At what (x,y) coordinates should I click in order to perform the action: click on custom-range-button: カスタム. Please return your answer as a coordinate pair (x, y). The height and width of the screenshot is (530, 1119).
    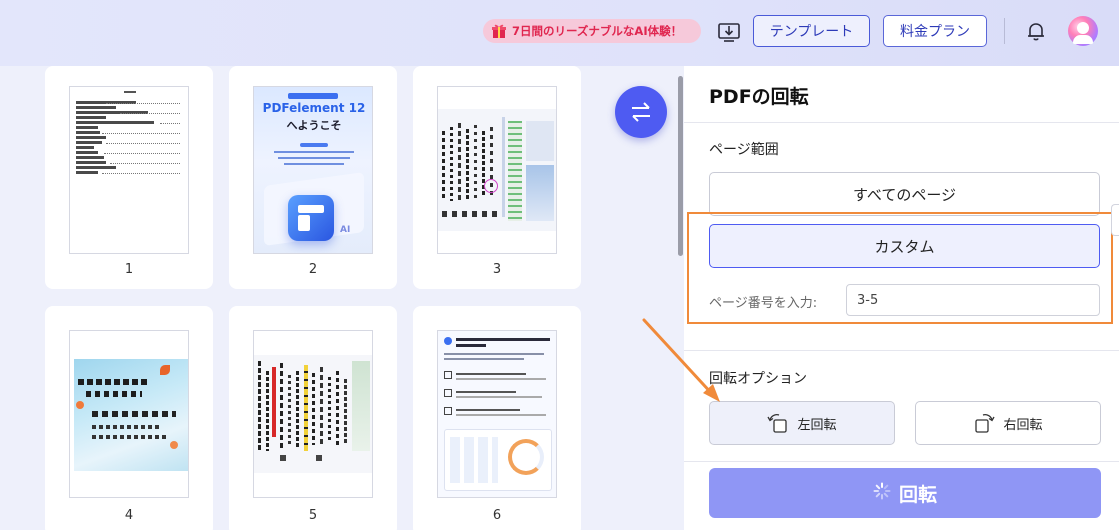
    Looking at the image, I should click on (904, 246).